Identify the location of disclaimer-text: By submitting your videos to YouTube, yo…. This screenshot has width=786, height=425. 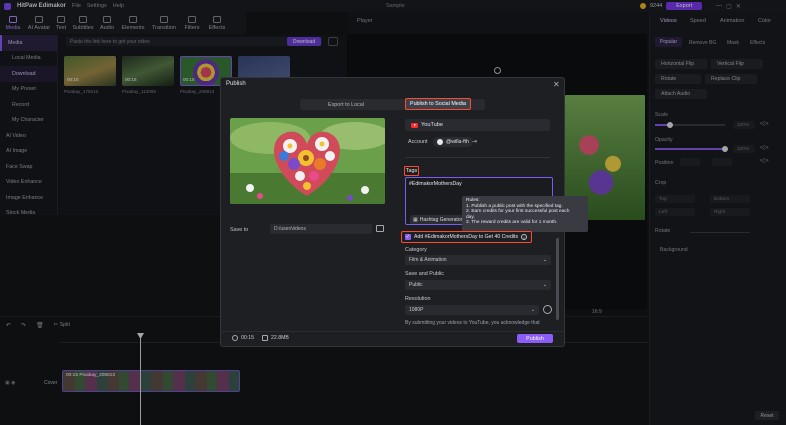
(472, 323).